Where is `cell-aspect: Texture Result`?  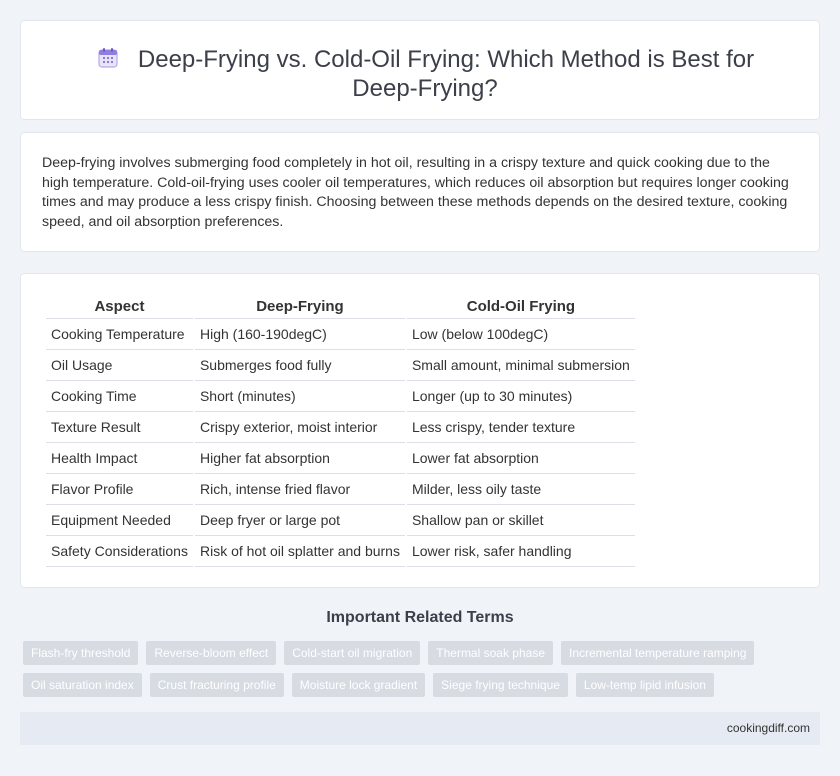 cell-aspect: Texture Result is located at coordinates (119, 427).